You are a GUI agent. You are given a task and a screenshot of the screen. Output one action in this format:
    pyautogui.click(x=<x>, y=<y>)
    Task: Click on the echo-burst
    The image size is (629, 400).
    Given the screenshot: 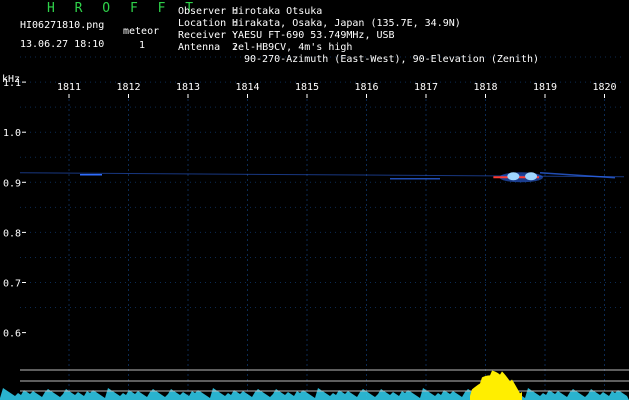 What is the action you would take?
    pyautogui.click(x=496, y=385)
    